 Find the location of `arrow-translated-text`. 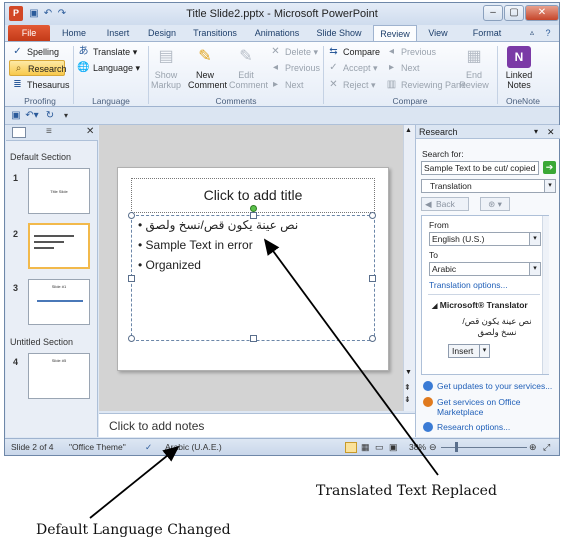

arrow-translated-text is located at coordinates (351, 357).